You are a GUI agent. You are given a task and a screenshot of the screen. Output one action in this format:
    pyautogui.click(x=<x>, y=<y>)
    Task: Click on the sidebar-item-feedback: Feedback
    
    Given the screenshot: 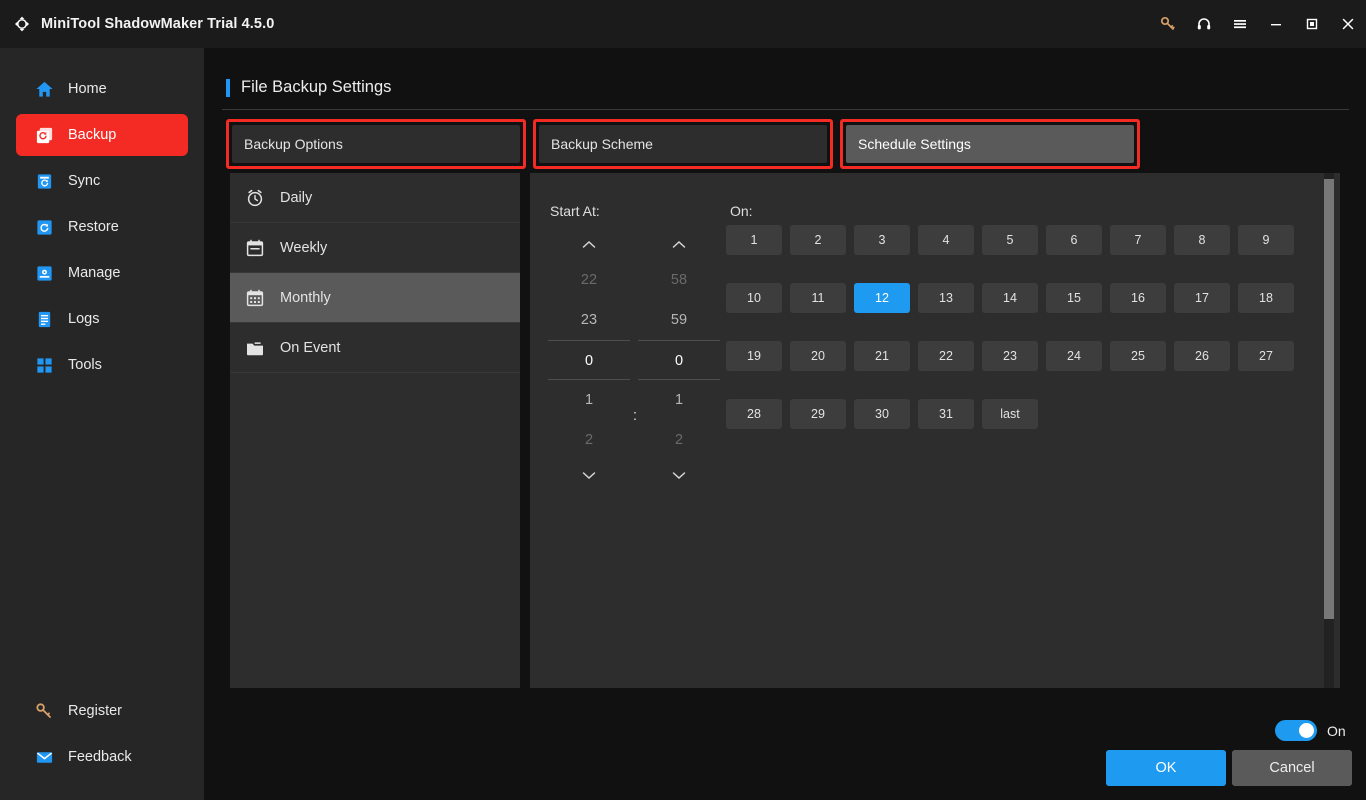 What is the action you would take?
    pyautogui.click(x=102, y=757)
    